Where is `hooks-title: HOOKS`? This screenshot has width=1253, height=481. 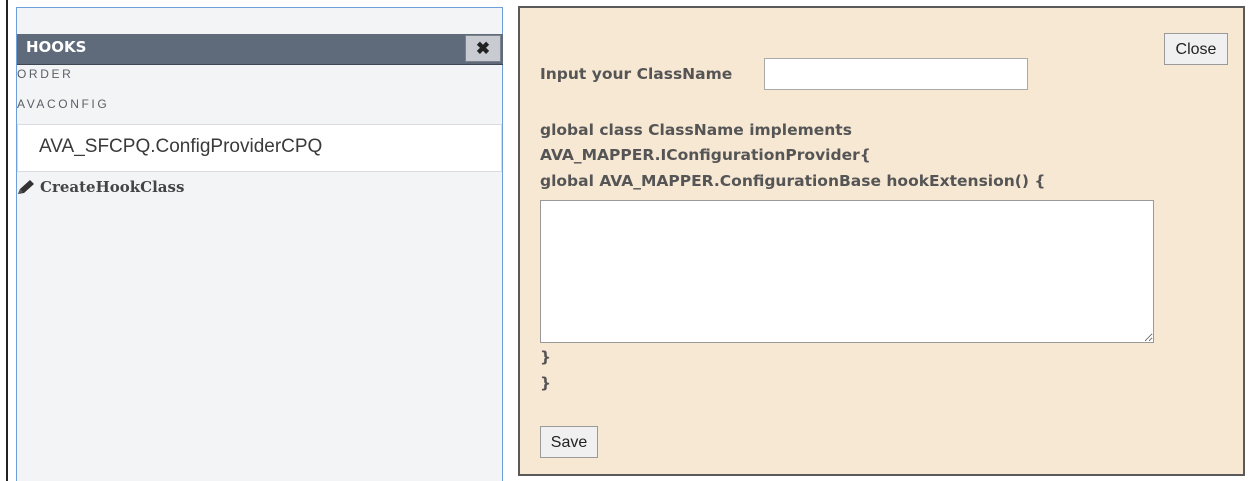
hooks-title: HOOKS is located at coordinates (56, 47).